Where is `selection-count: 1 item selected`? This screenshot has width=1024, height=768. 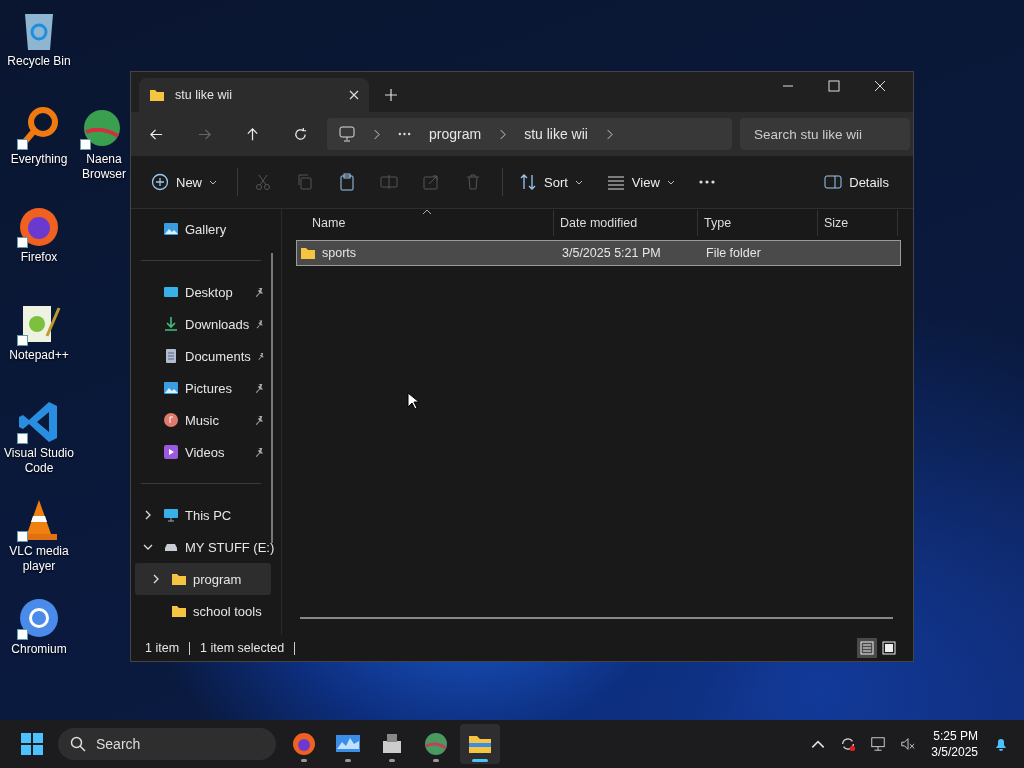 selection-count: 1 item selected is located at coordinates (242, 648).